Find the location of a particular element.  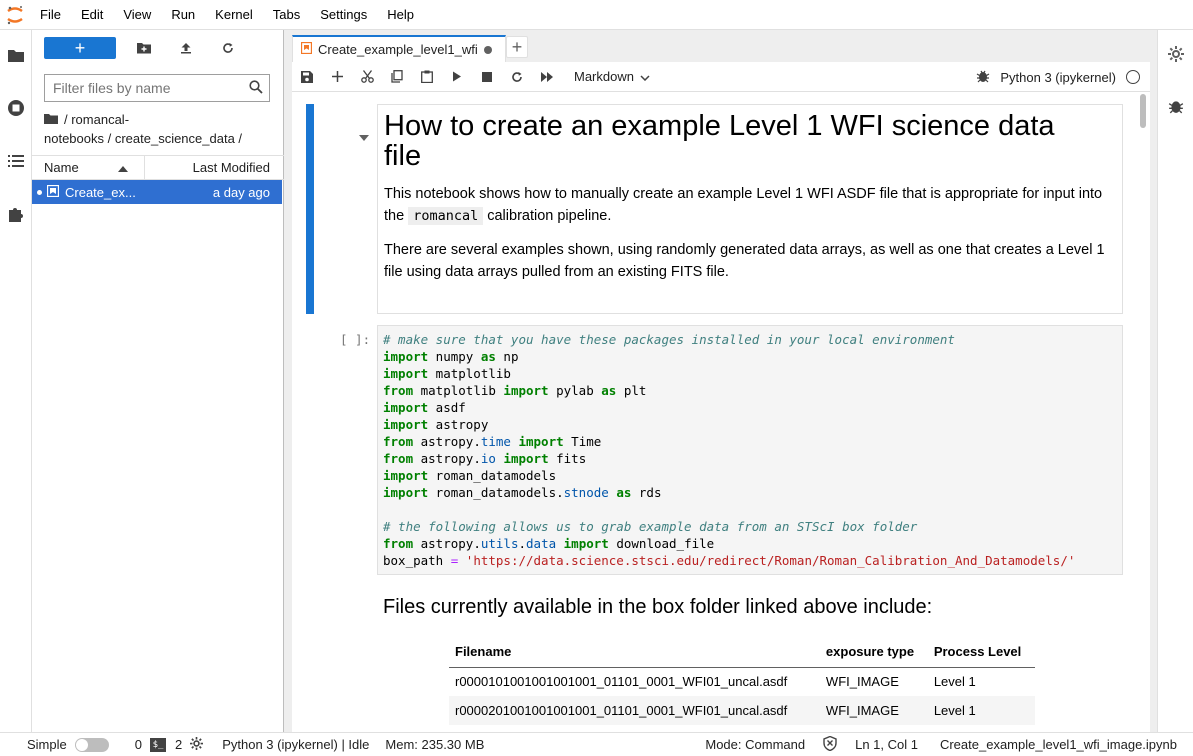

inline-code: romancal is located at coordinates (446, 216).